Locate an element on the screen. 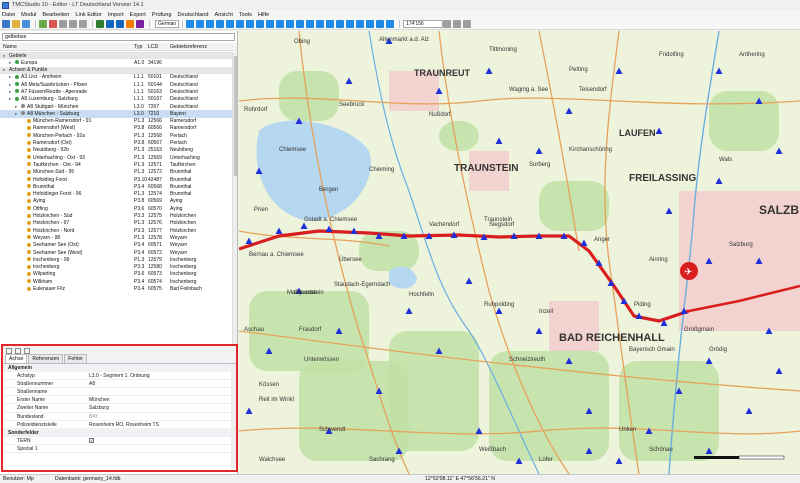 This screenshot has width=800, height=483. map-tool-11-icon is located at coordinates (290, 24).